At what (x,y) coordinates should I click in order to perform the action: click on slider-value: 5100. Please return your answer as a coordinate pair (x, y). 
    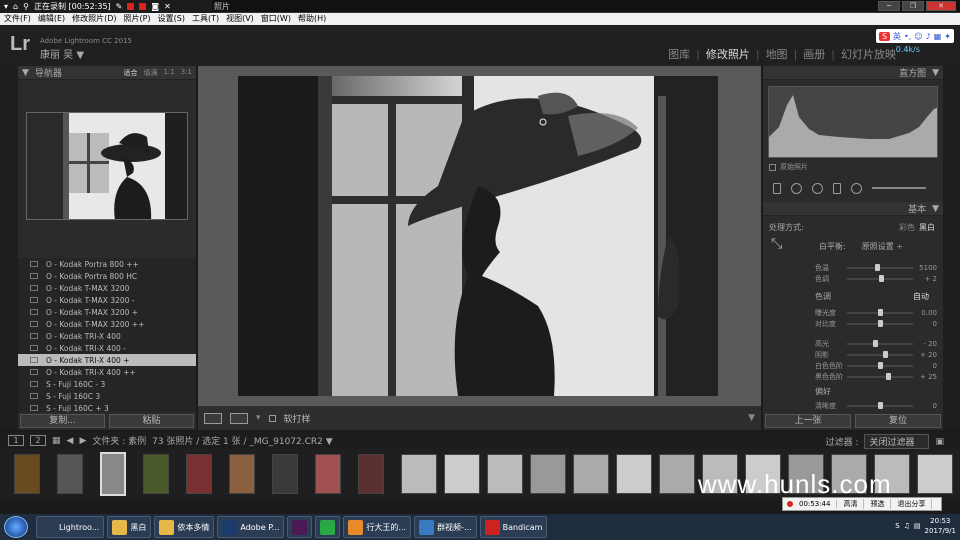
    Looking at the image, I should click on (925, 268).